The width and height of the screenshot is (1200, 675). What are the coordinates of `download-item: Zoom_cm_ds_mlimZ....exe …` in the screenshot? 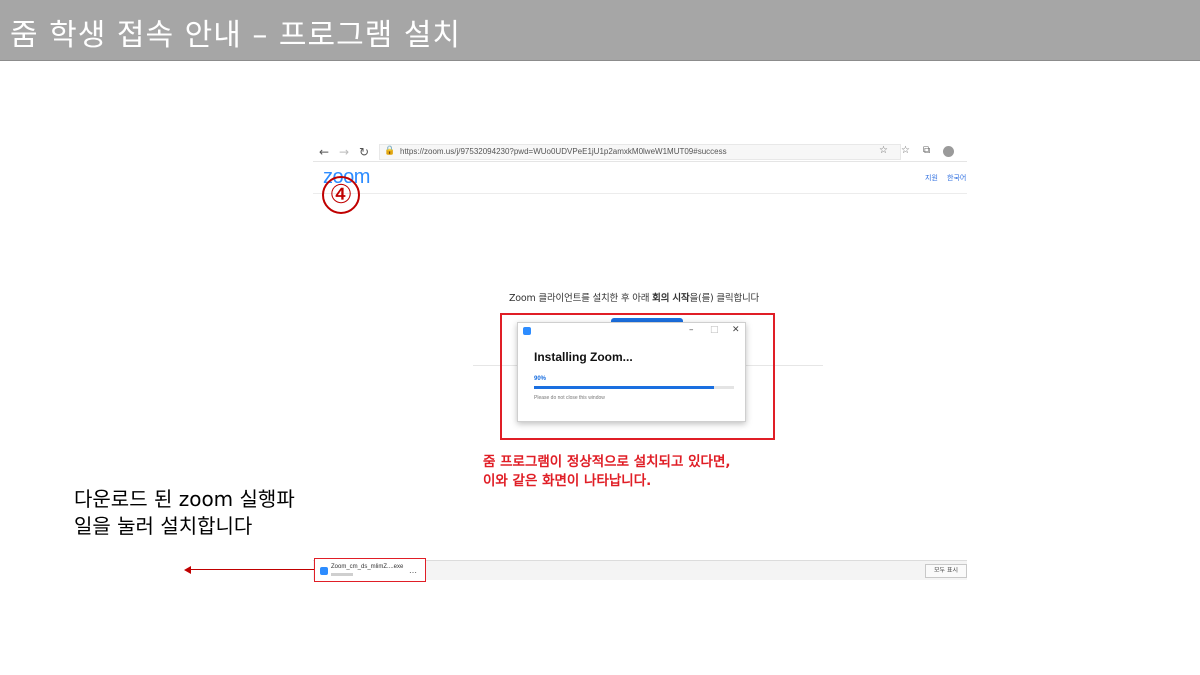 It's located at (370, 570).